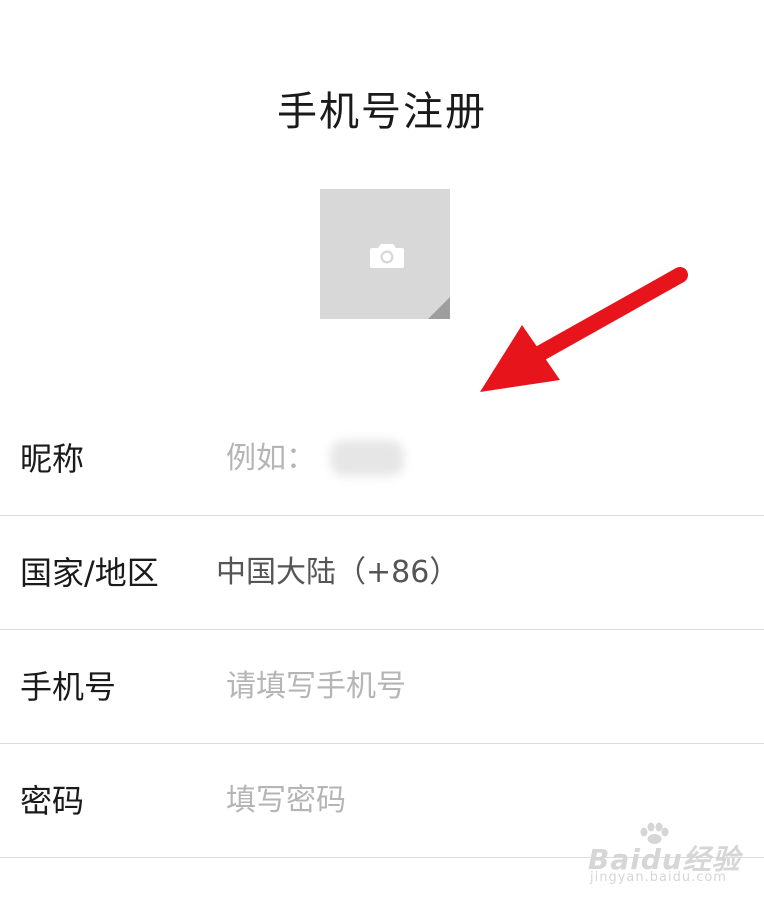 This screenshot has width=764, height=900. Describe the element at coordinates (476, 687) in the screenshot. I see `phone-input` at that location.